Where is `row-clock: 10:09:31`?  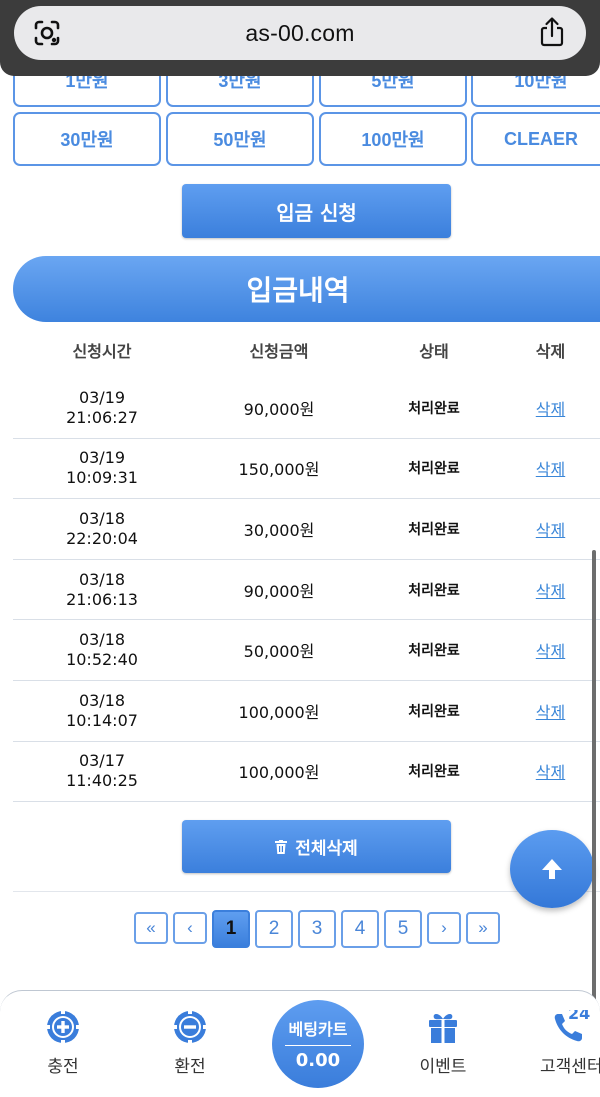
row-clock: 10:09:31 is located at coordinates (102, 478).